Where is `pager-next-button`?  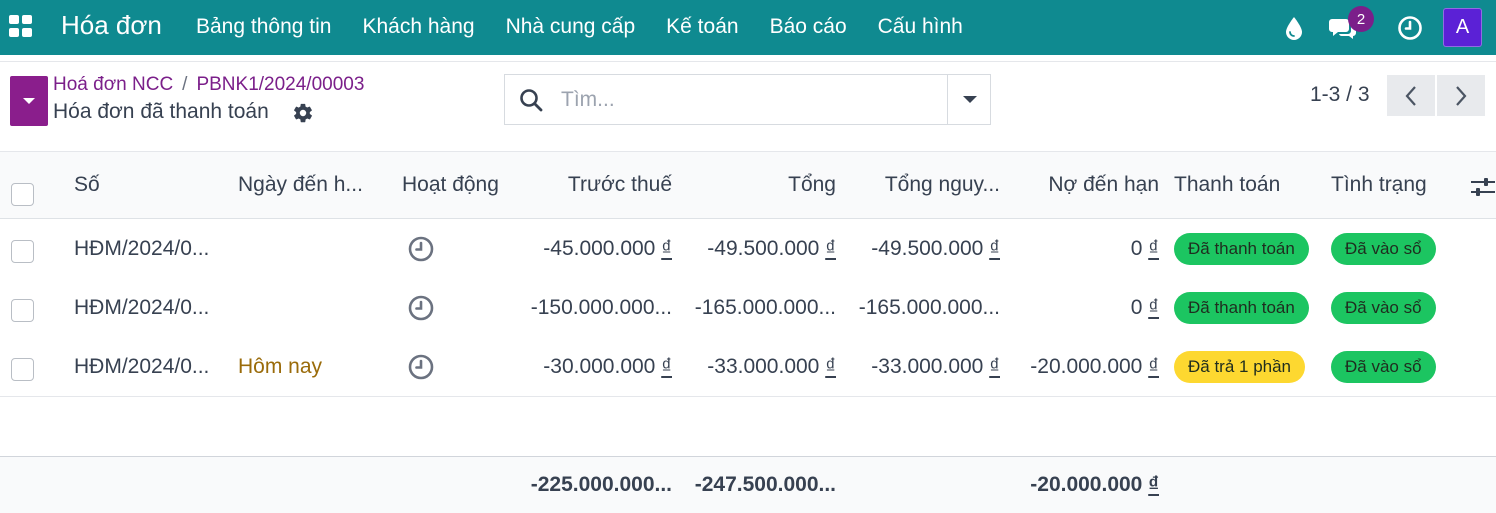 pager-next-button is located at coordinates (1461, 95).